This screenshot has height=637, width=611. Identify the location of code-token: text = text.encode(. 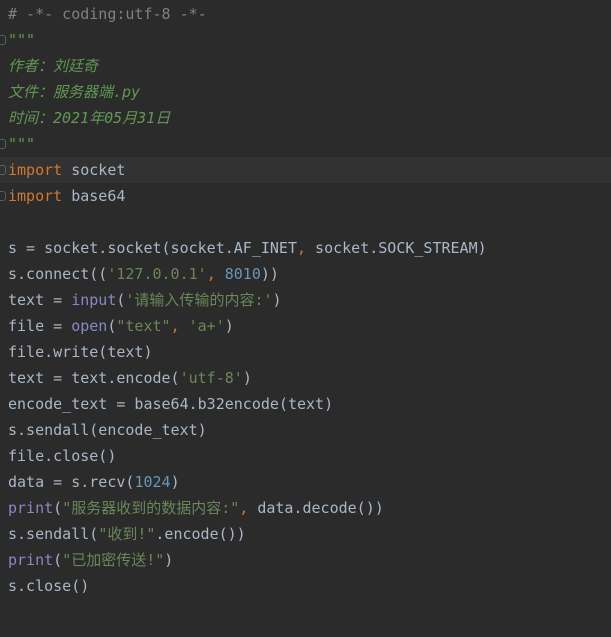
(94, 378).